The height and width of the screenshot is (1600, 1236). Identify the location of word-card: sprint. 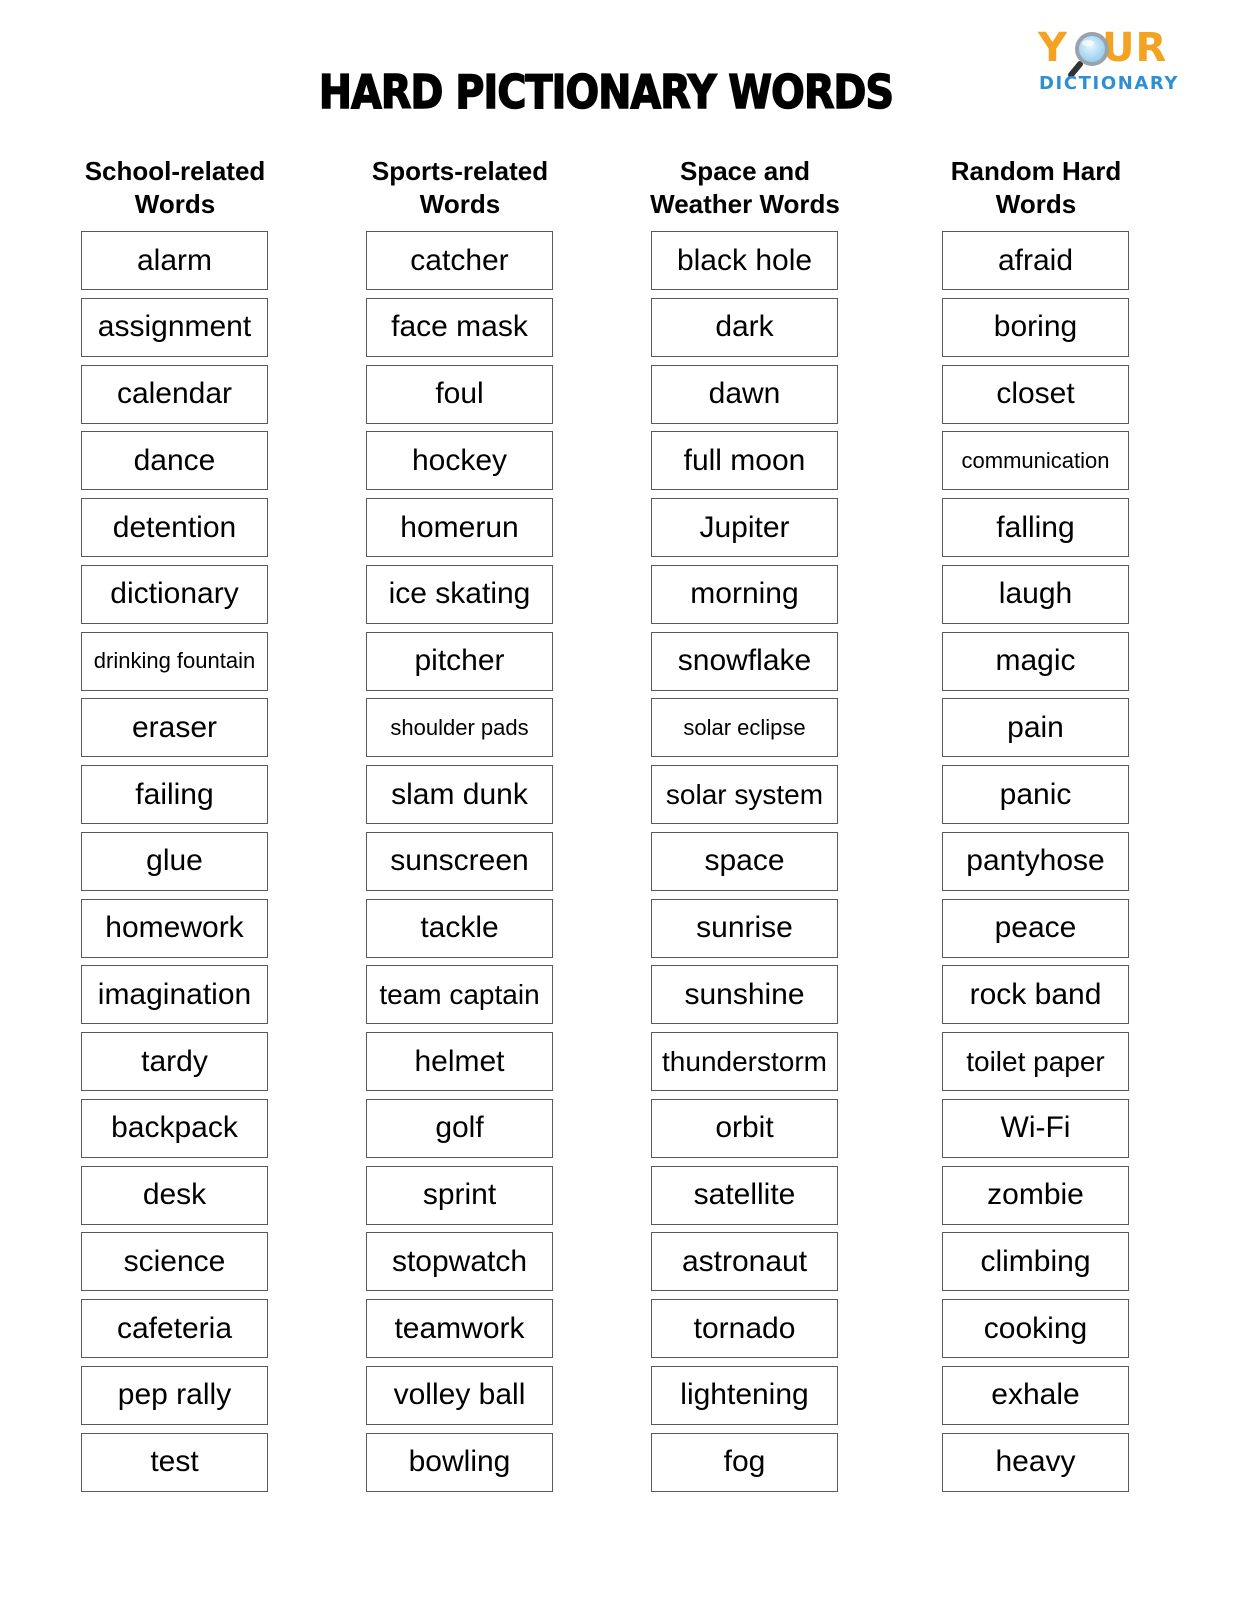
(459, 1195).